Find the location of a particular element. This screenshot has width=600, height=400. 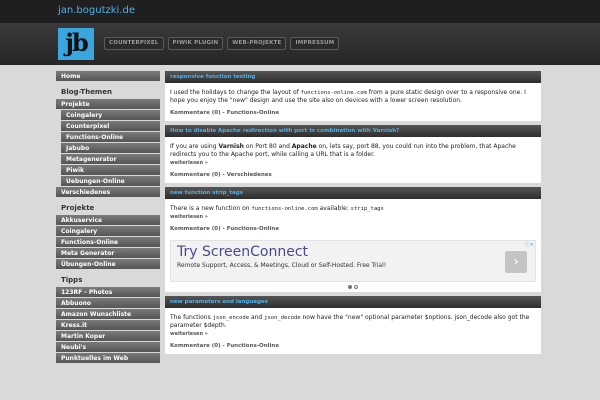

post-text: available: is located at coordinates (334, 208).